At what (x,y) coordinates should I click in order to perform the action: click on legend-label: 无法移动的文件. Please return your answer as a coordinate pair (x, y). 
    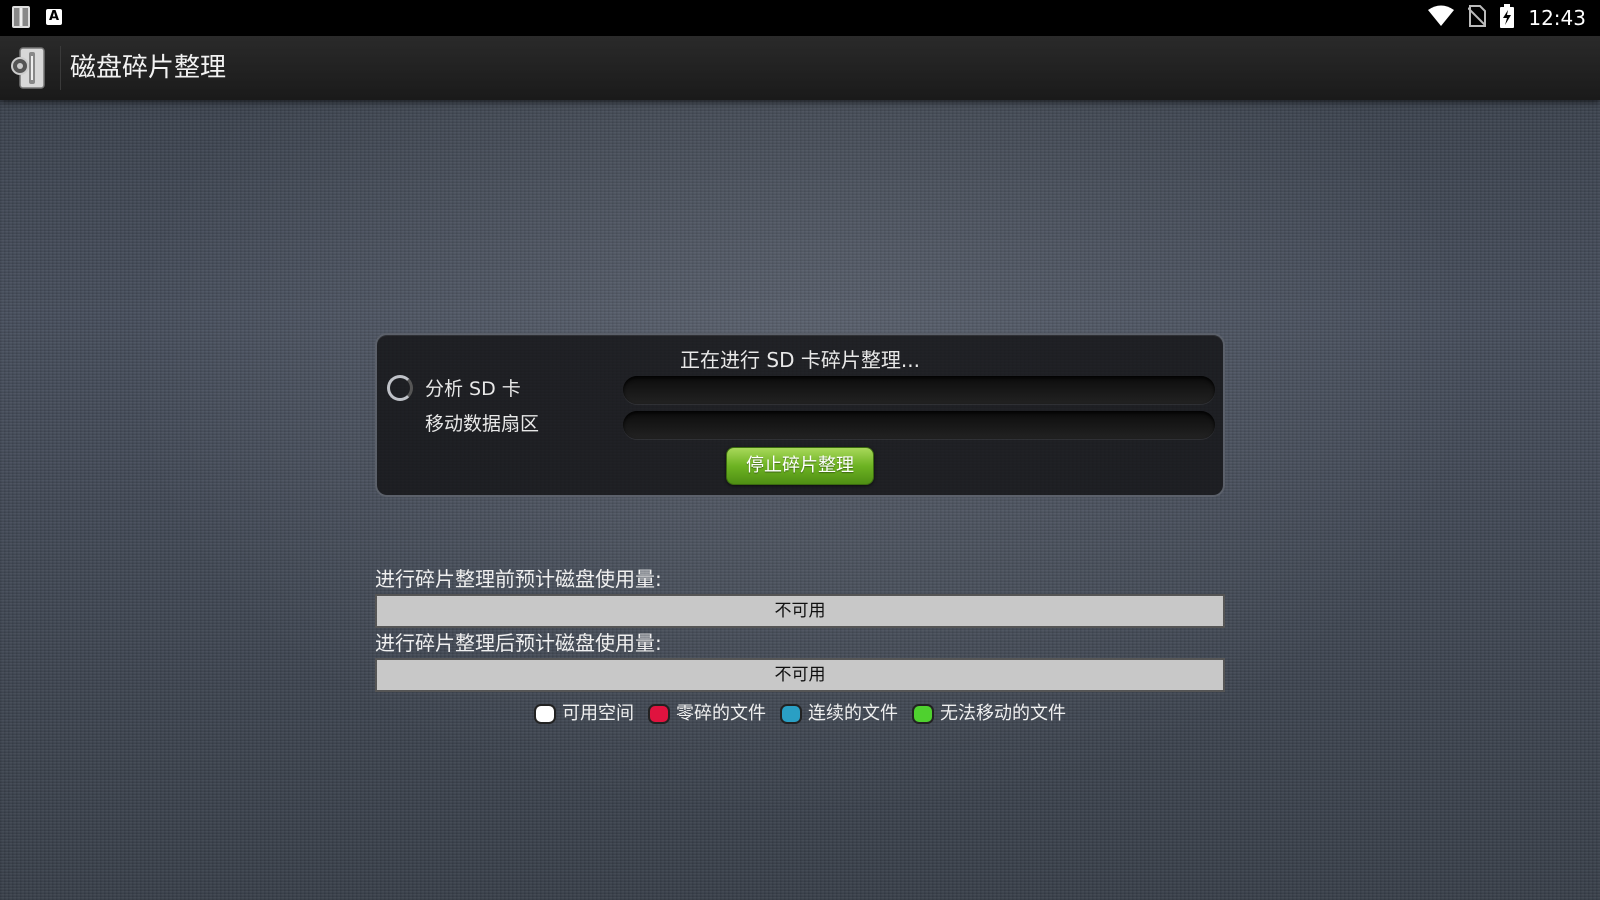
    Looking at the image, I should click on (1003, 713).